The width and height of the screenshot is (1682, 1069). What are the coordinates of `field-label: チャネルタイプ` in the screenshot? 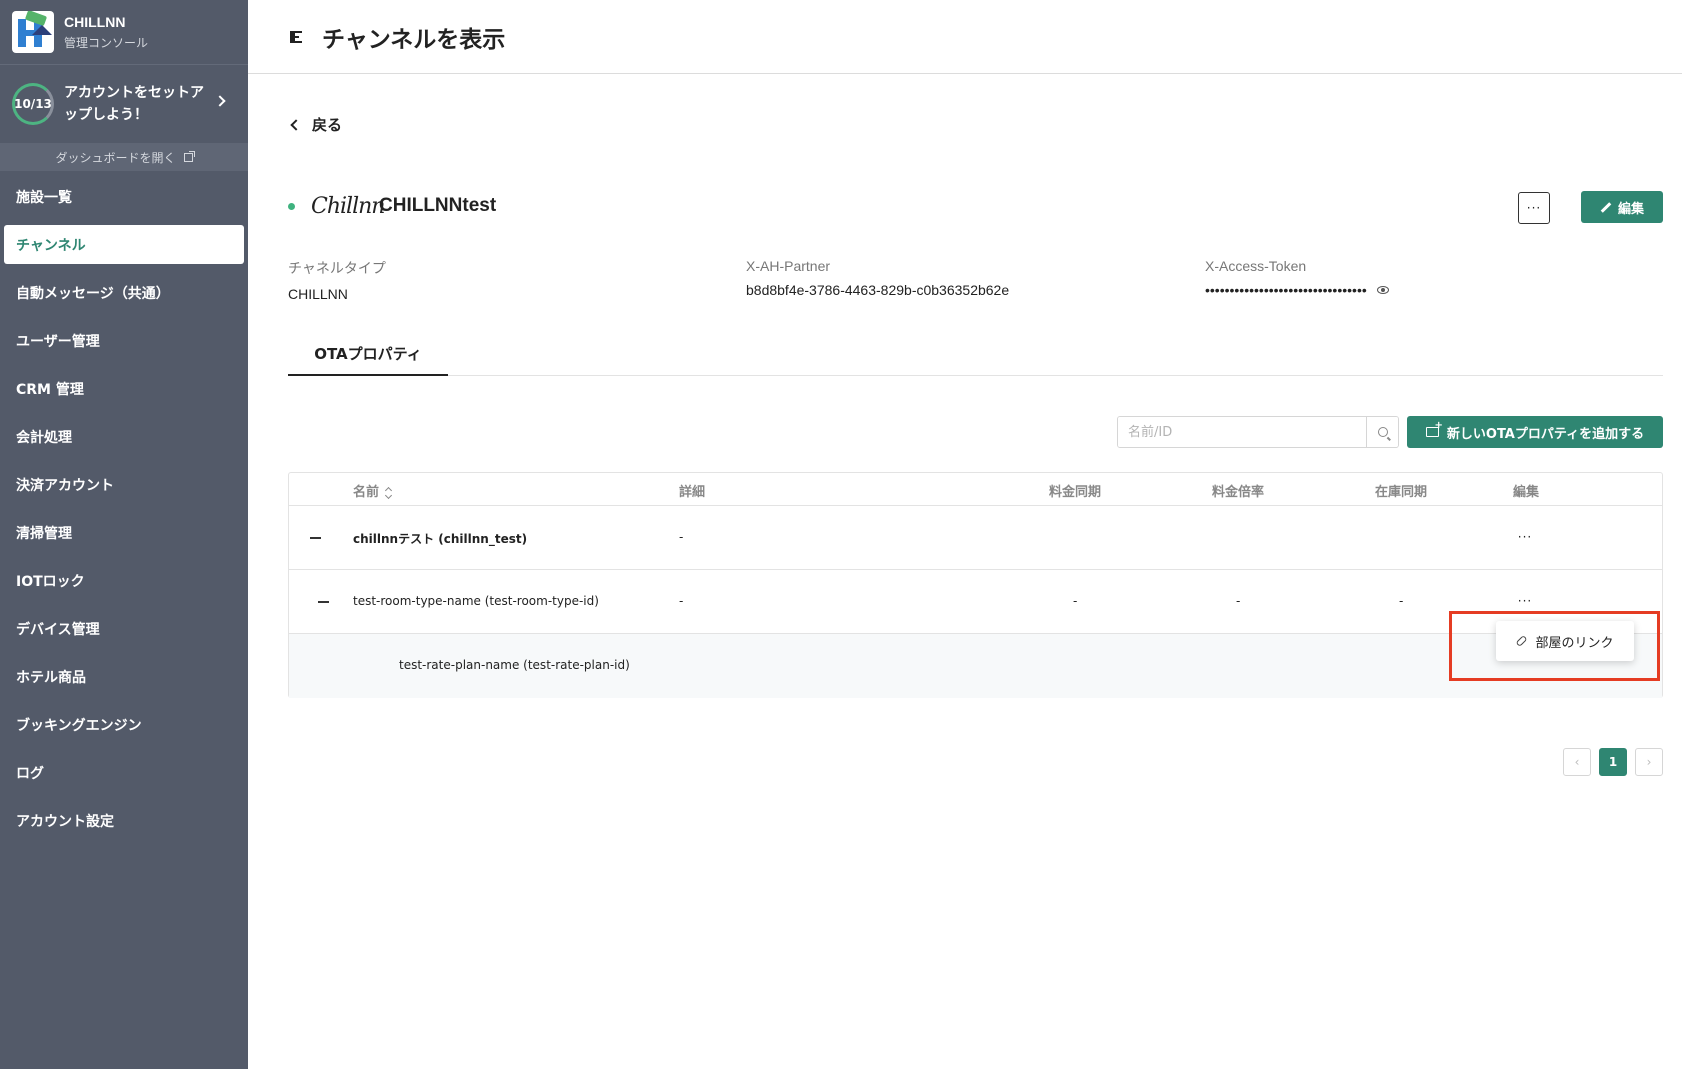 It's located at (337, 268).